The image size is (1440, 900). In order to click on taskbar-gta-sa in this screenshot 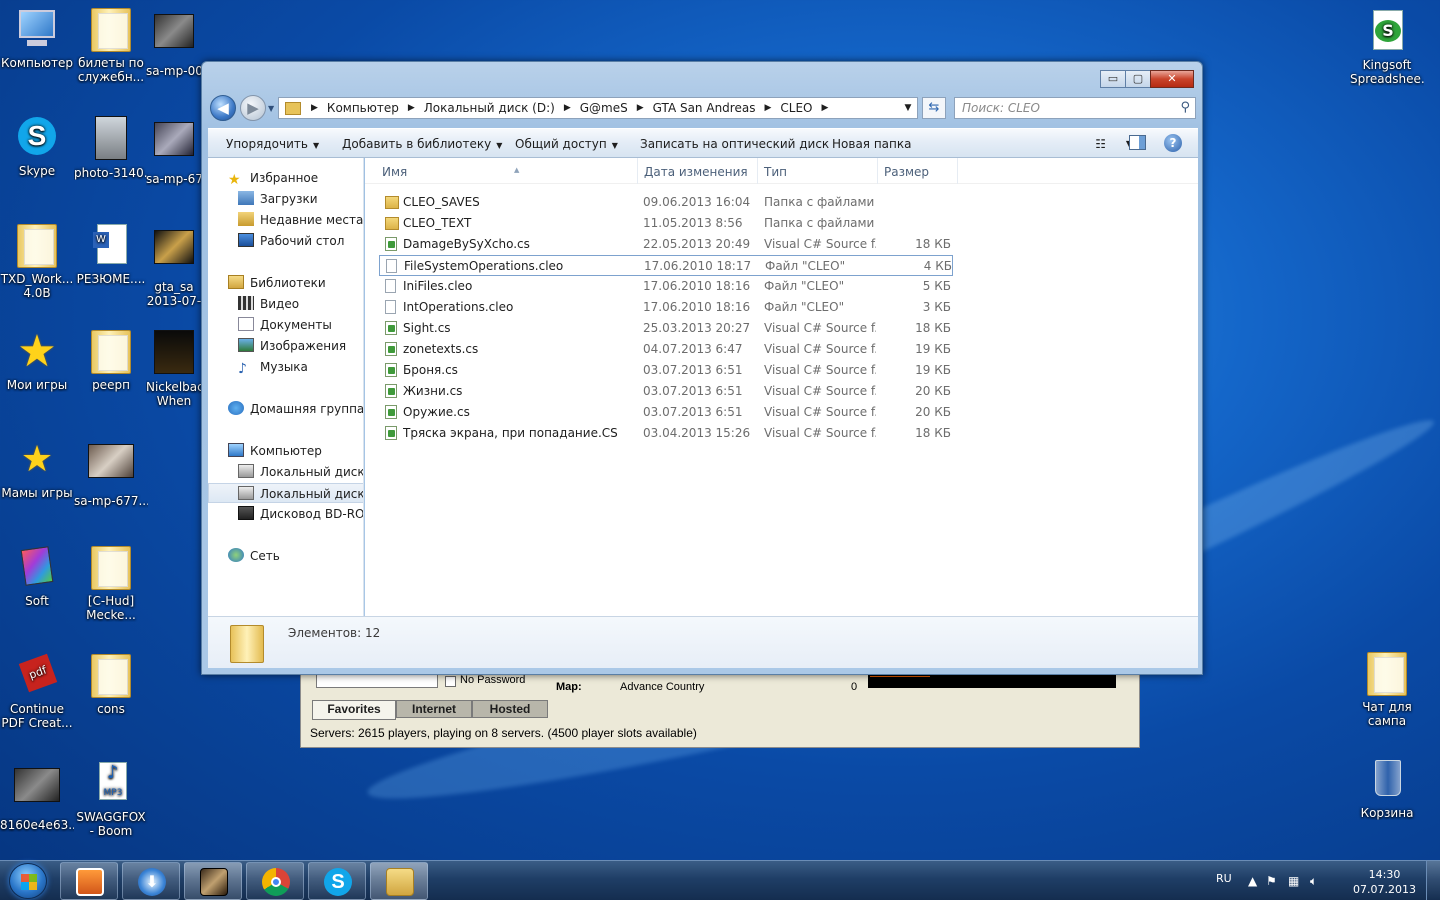, I will do `click(213, 881)`.